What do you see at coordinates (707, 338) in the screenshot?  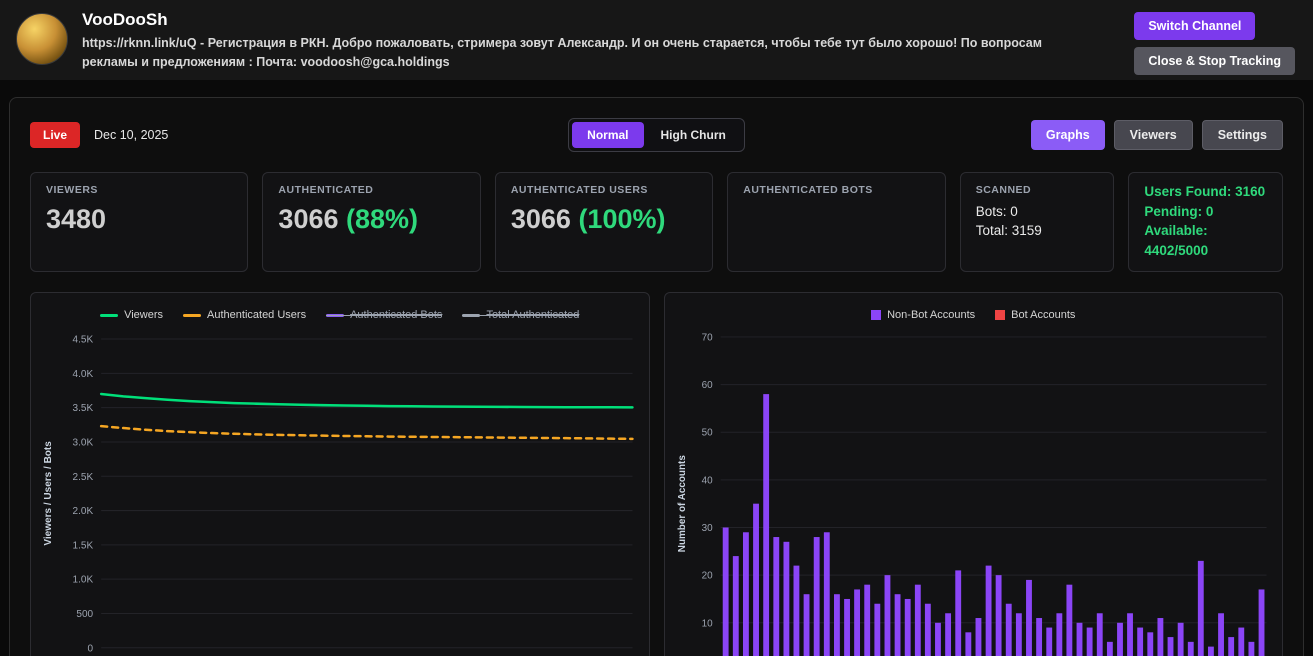 I see `svg-text: 70` at bounding box center [707, 338].